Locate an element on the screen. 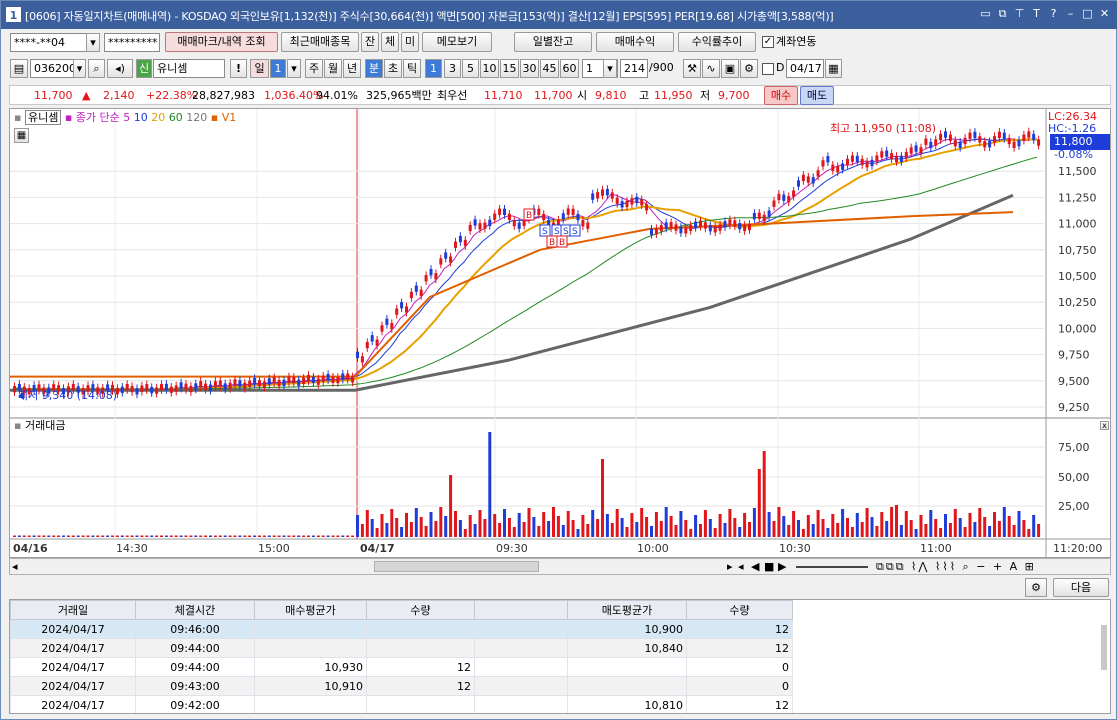 The image size is (1117, 720). minimize-icon: – is located at coordinates (1070, 14).